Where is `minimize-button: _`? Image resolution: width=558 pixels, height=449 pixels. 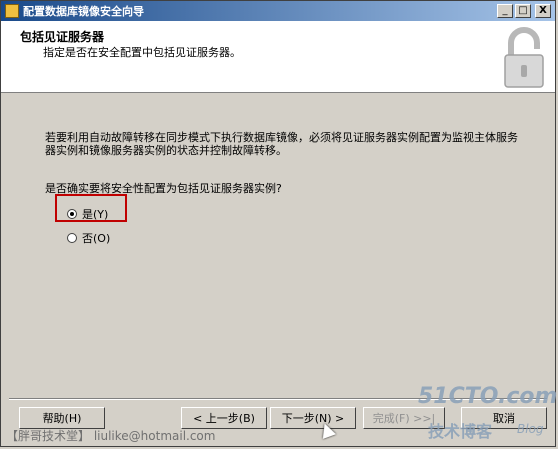
minimize-button: _ is located at coordinates (505, 11).